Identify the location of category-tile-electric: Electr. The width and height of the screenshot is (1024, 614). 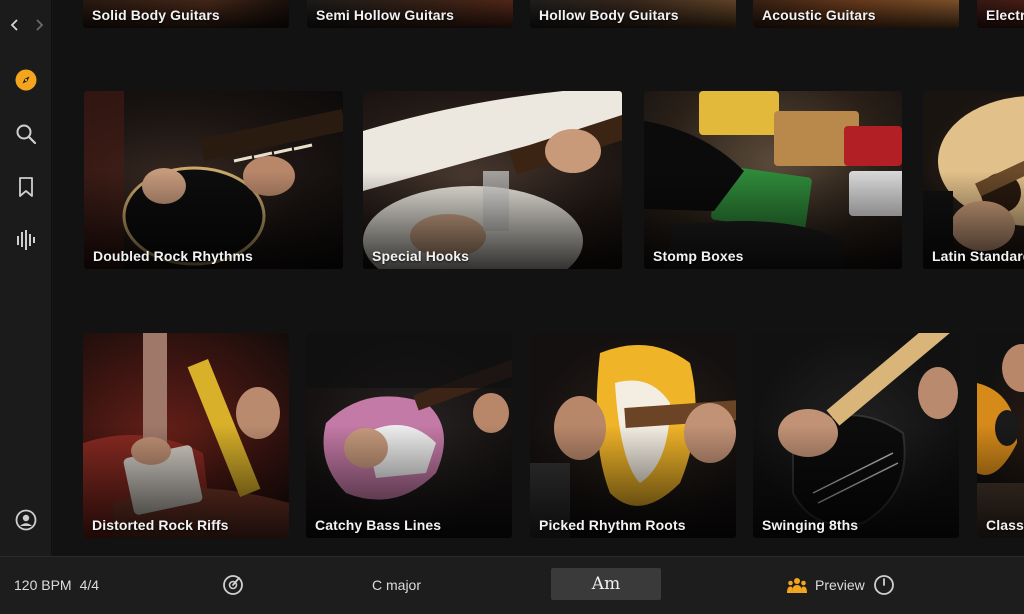
(1000, 14).